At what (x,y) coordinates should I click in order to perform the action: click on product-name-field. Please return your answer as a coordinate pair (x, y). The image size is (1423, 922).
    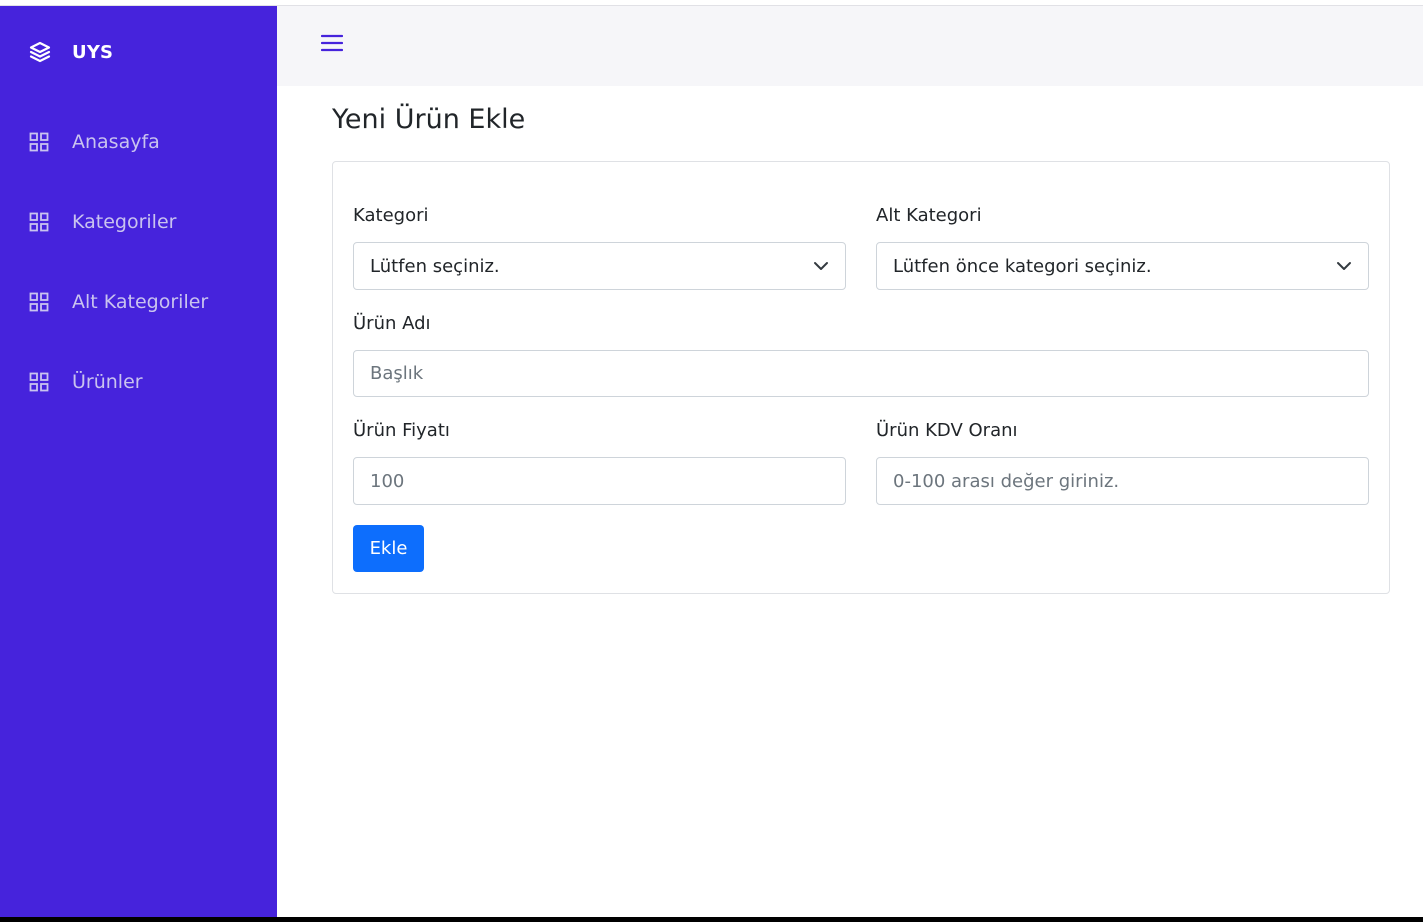
    Looking at the image, I should click on (861, 373).